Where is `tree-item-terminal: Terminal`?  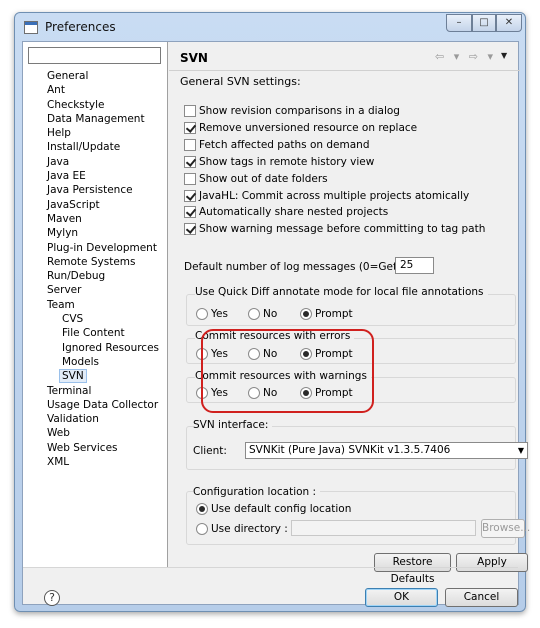
tree-item-terminal: Terminal is located at coordinates (95, 391).